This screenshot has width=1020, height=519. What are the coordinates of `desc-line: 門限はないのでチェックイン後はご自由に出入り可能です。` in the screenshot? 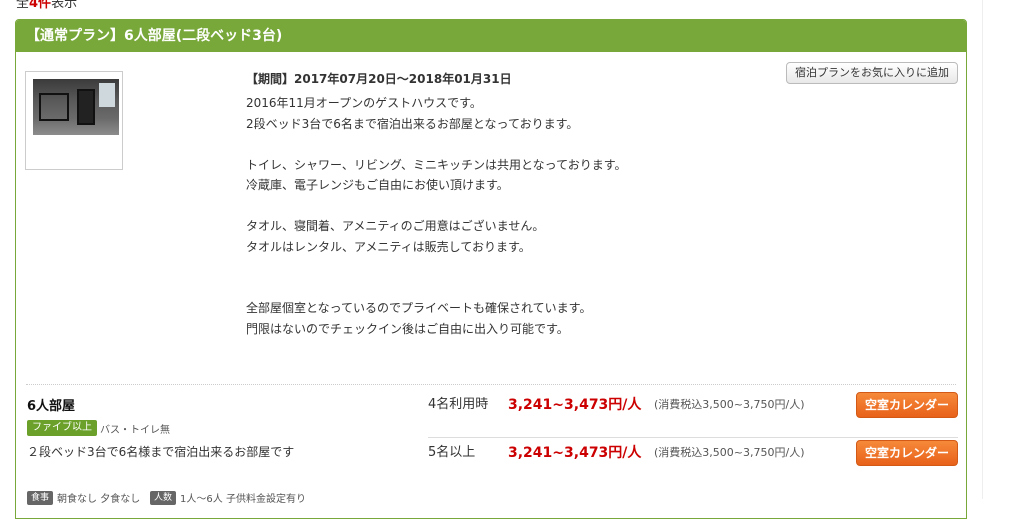 It's located at (407, 328).